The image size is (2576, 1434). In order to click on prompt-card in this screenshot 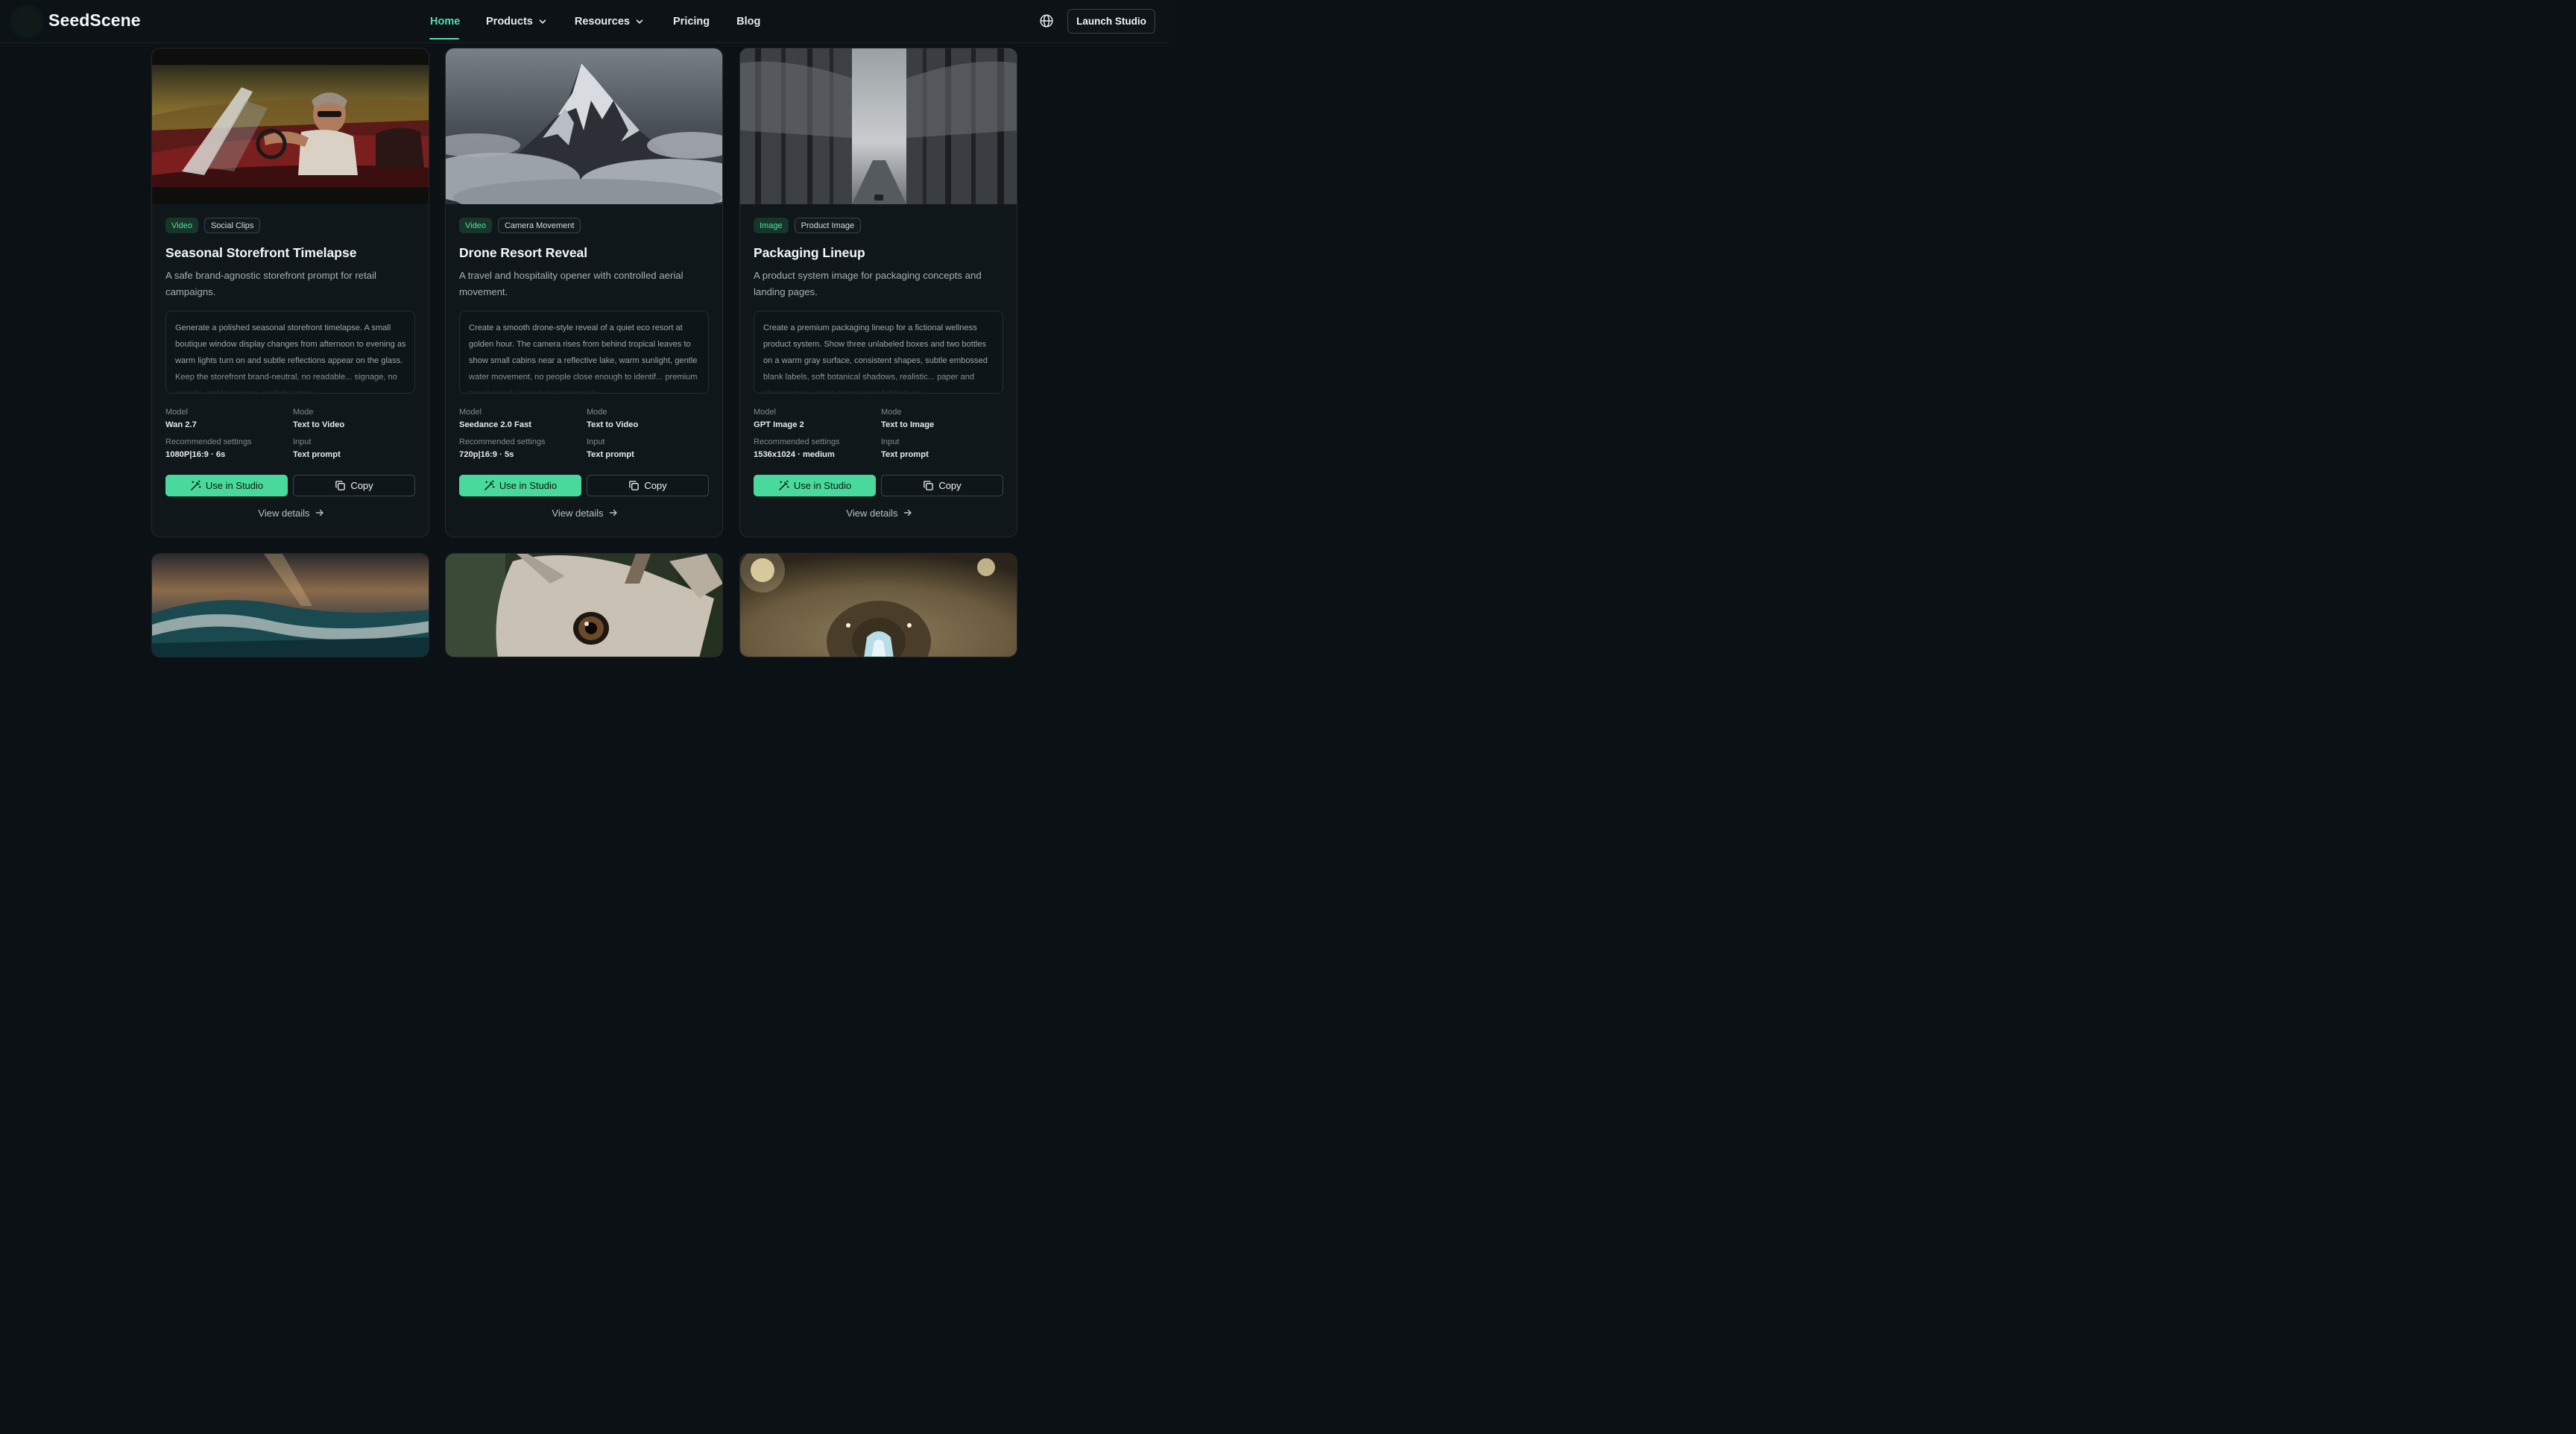, I will do `click(290, 605)`.